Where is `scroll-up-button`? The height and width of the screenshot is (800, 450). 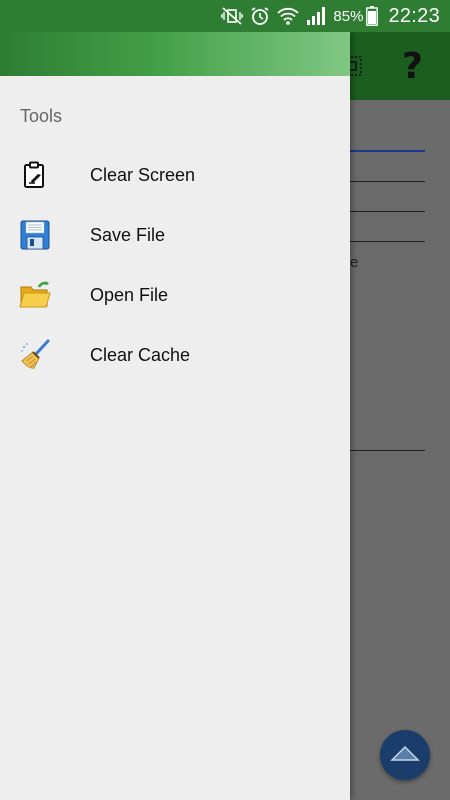 scroll-up-button is located at coordinates (405, 755).